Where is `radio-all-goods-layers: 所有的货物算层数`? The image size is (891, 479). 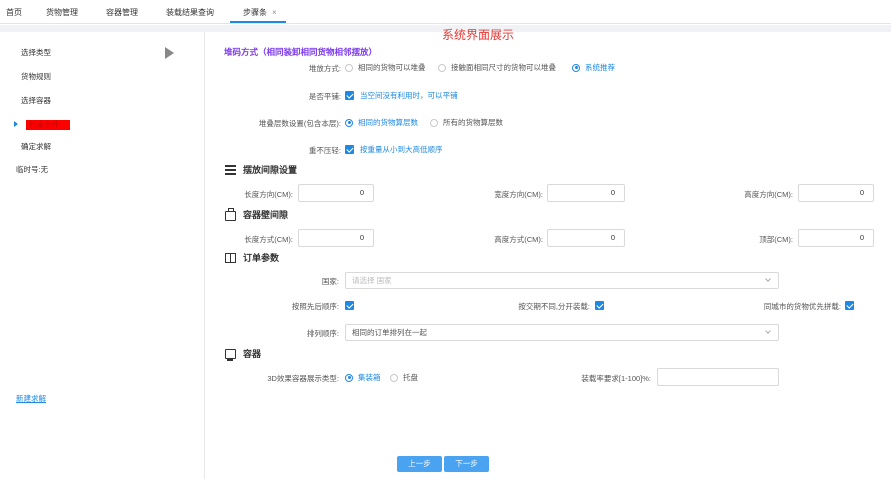 radio-all-goods-layers: 所有的货物算层数 is located at coordinates (466, 122).